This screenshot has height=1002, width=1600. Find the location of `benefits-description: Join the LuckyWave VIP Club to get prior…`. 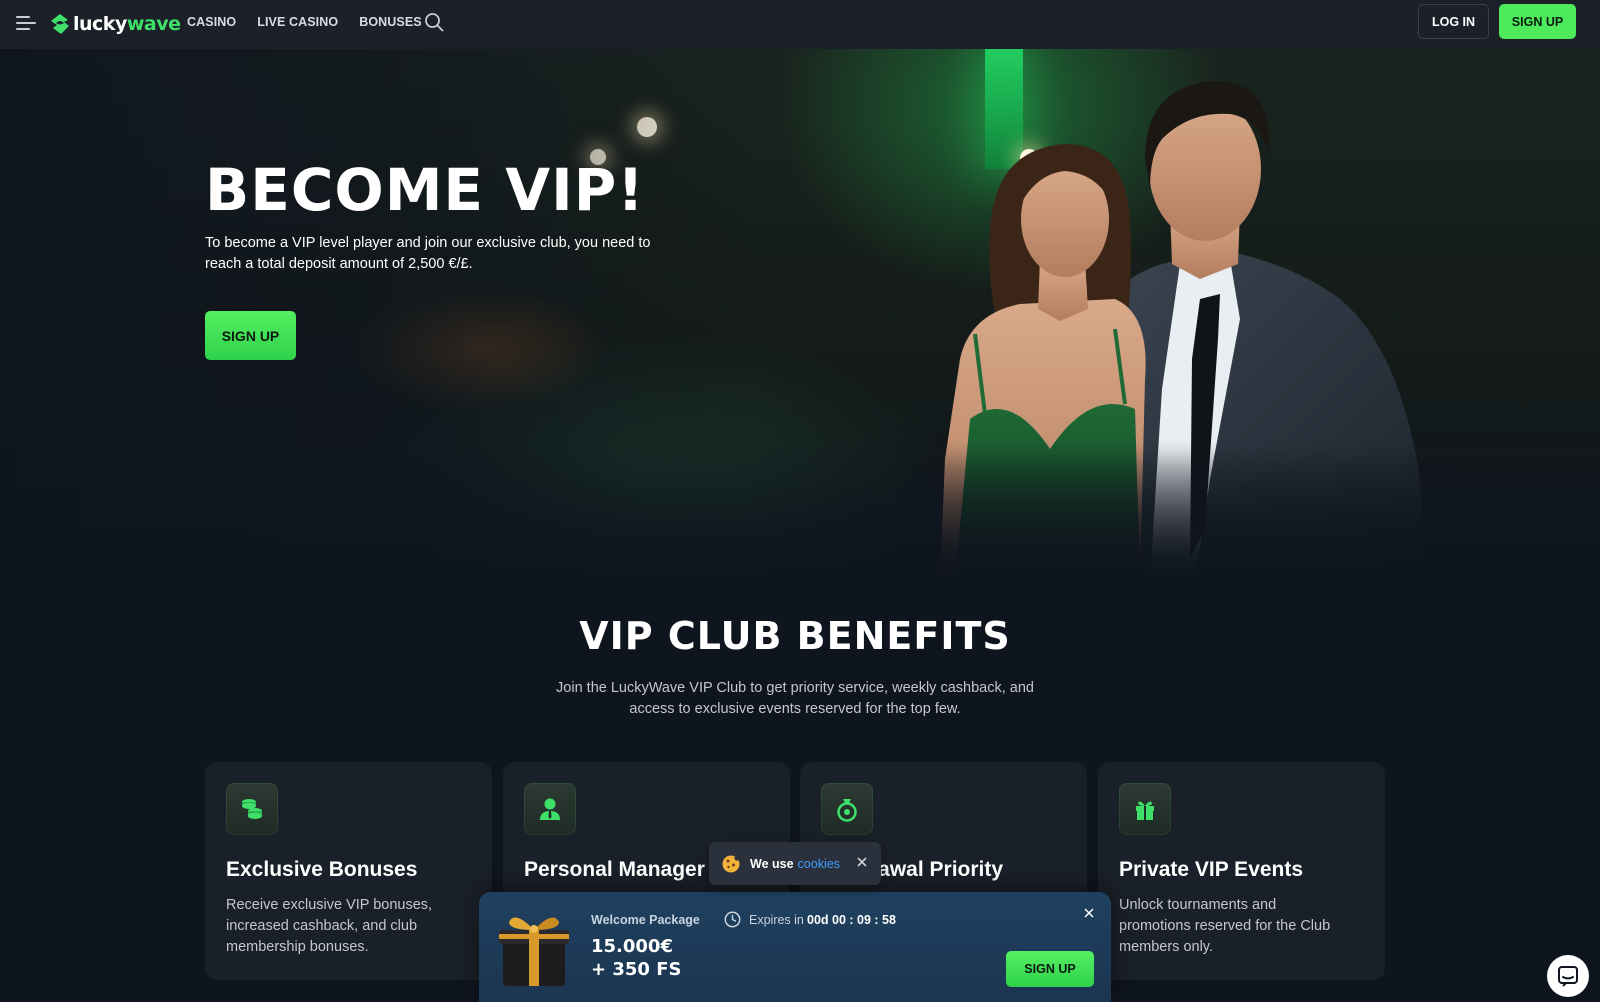

benefits-description: Join the LuckyWave VIP Club to get prior… is located at coordinates (795, 698).